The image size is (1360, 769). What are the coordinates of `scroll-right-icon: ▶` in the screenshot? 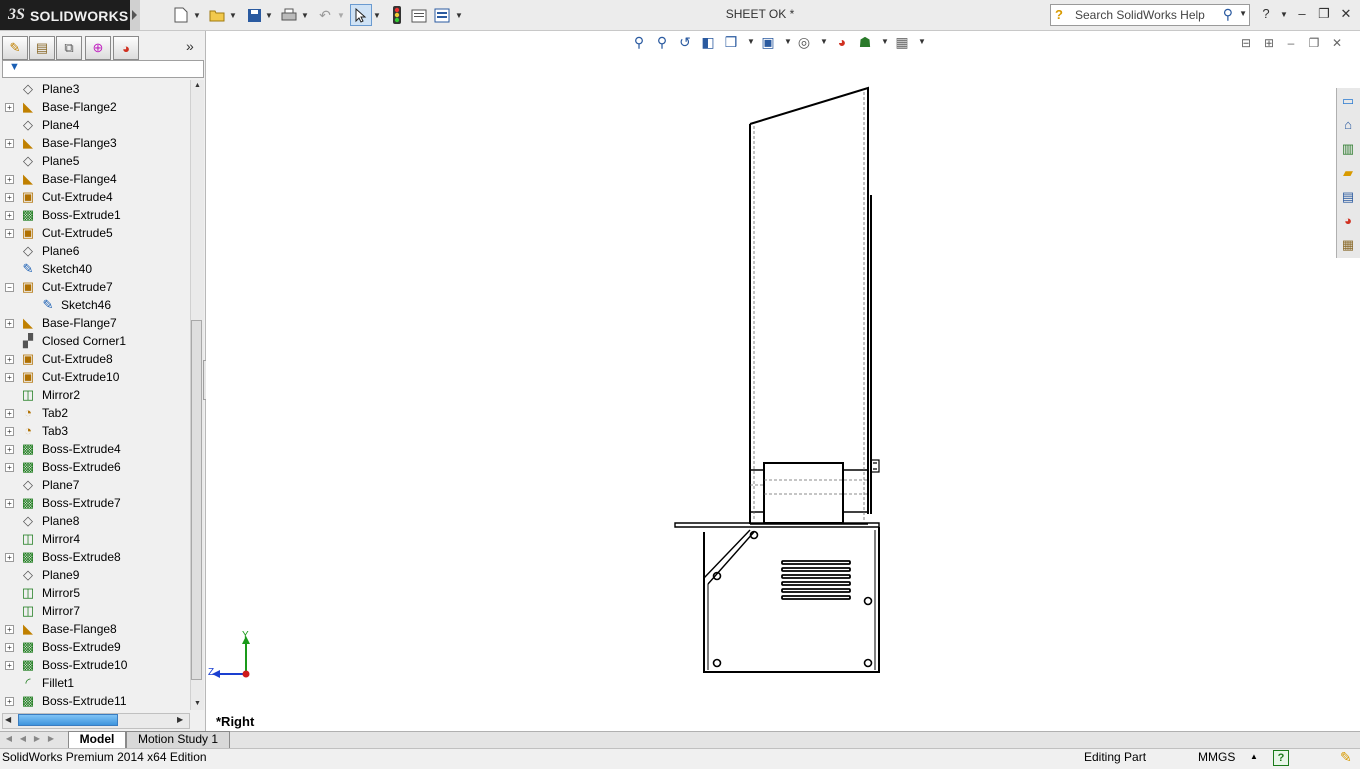 It's located at (180, 719).